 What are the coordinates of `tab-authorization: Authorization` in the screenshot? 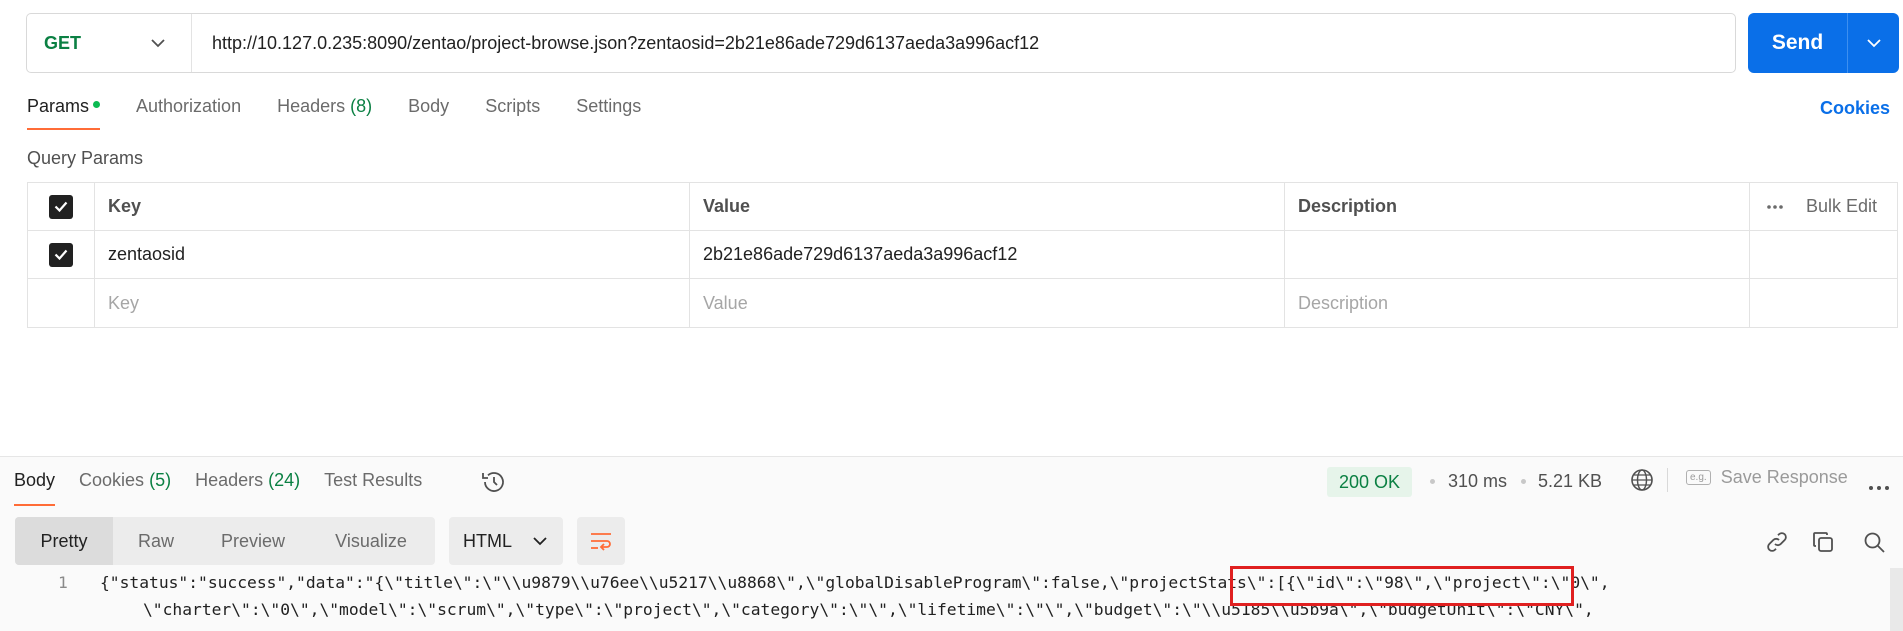 It's located at (188, 113).